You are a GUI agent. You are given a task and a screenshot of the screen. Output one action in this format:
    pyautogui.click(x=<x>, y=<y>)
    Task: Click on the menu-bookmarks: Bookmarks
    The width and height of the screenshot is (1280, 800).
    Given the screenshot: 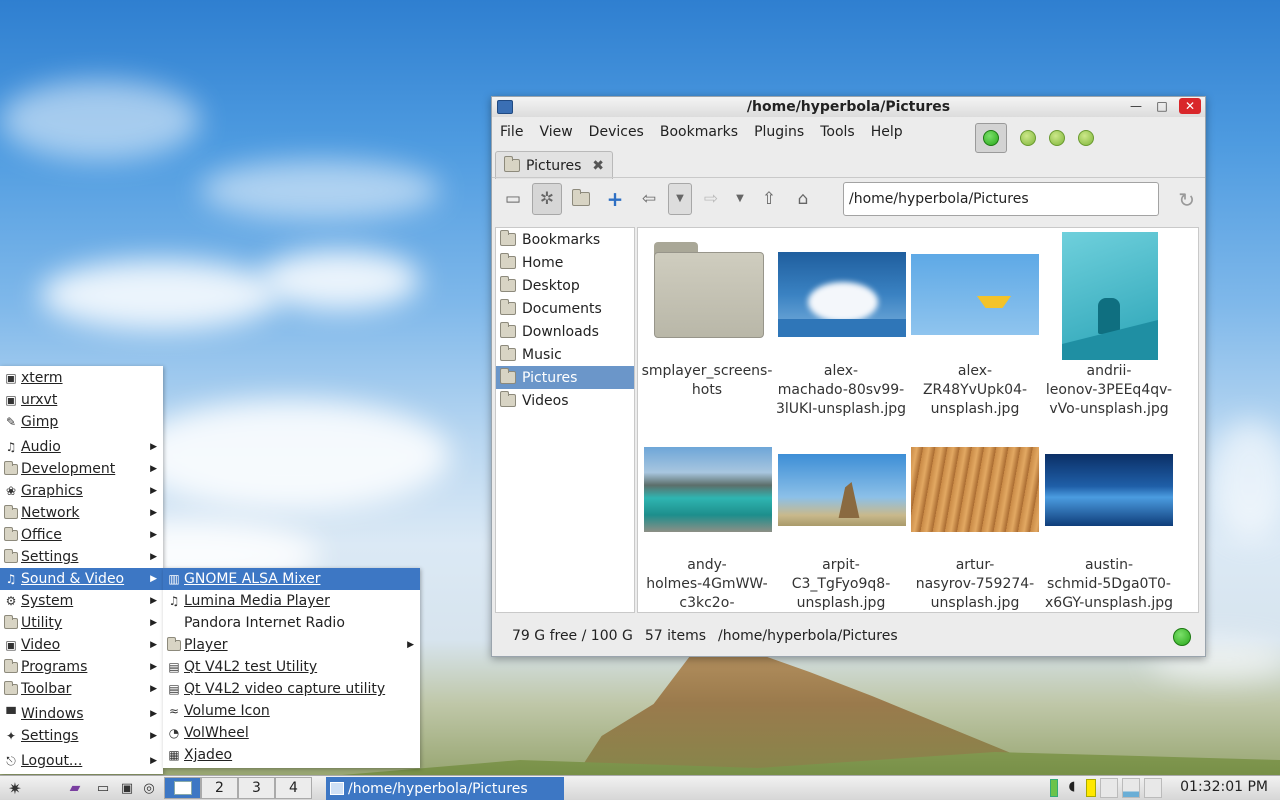 What is the action you would take?
    pyautogui.click(x=699, y=132)
    